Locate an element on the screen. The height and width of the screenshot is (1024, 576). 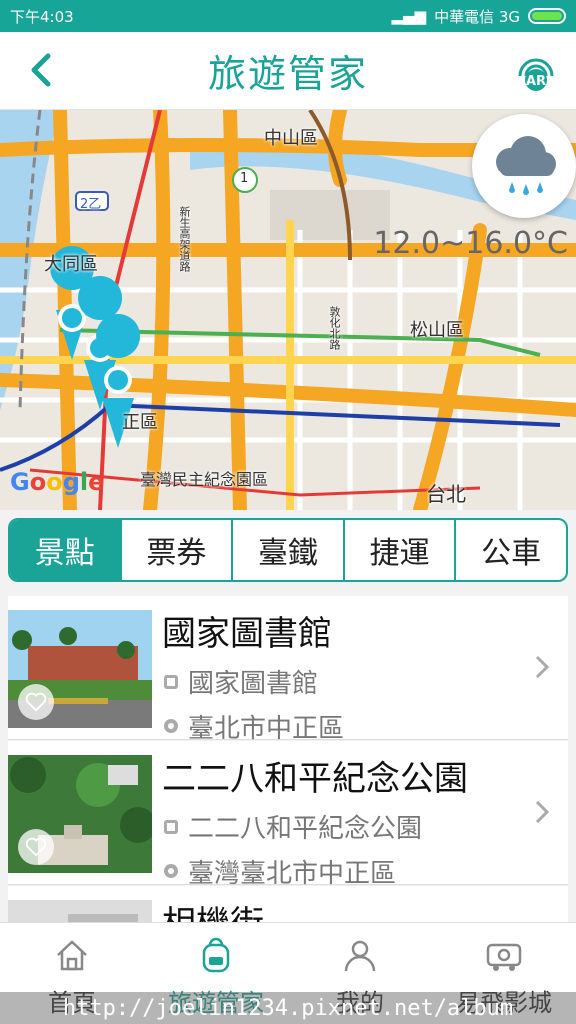
attraction-name: 二二八和平紀念公園 is located at coordinates (315, 779).